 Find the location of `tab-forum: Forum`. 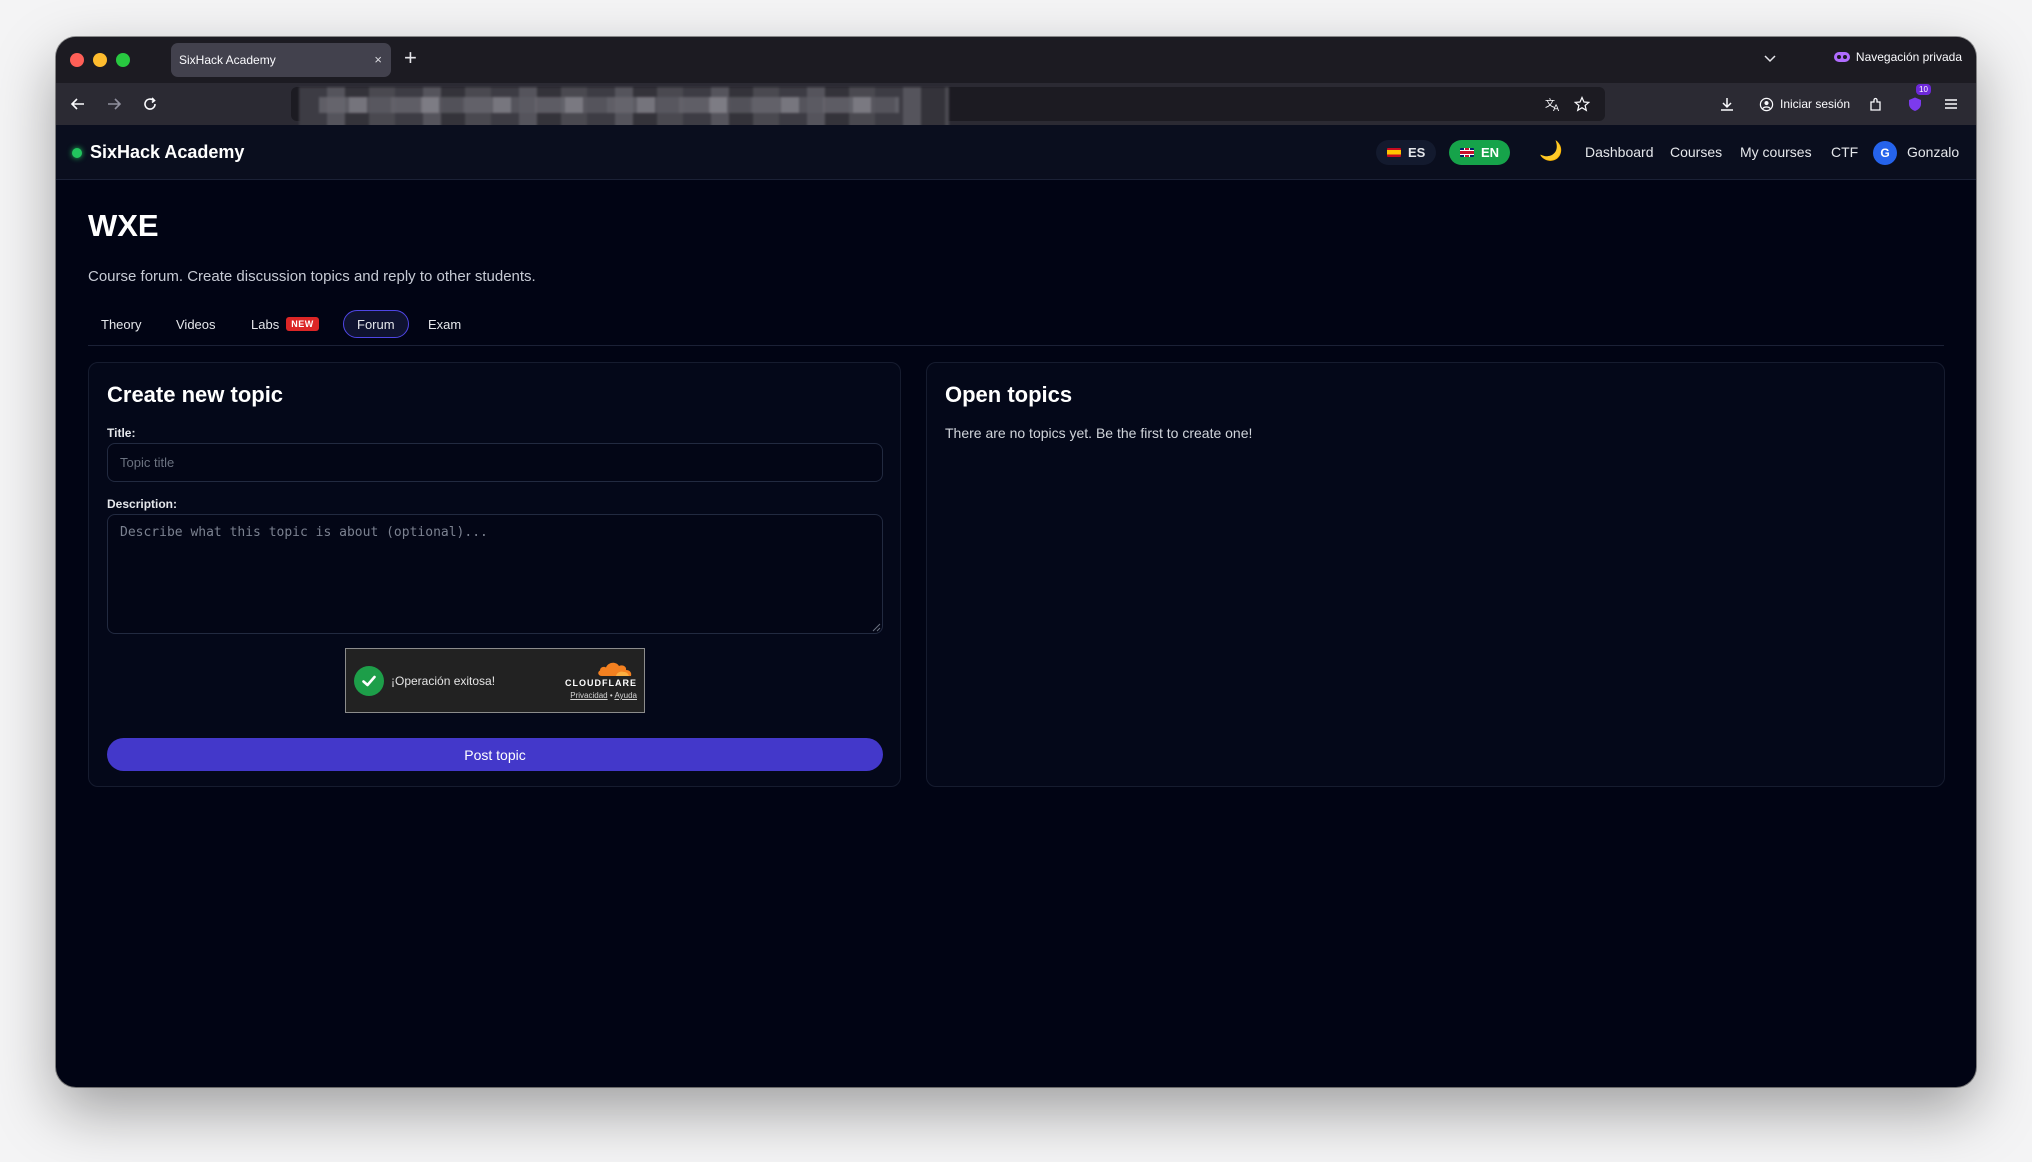

tab-forum: Forum is located at coordinates (376, 324).